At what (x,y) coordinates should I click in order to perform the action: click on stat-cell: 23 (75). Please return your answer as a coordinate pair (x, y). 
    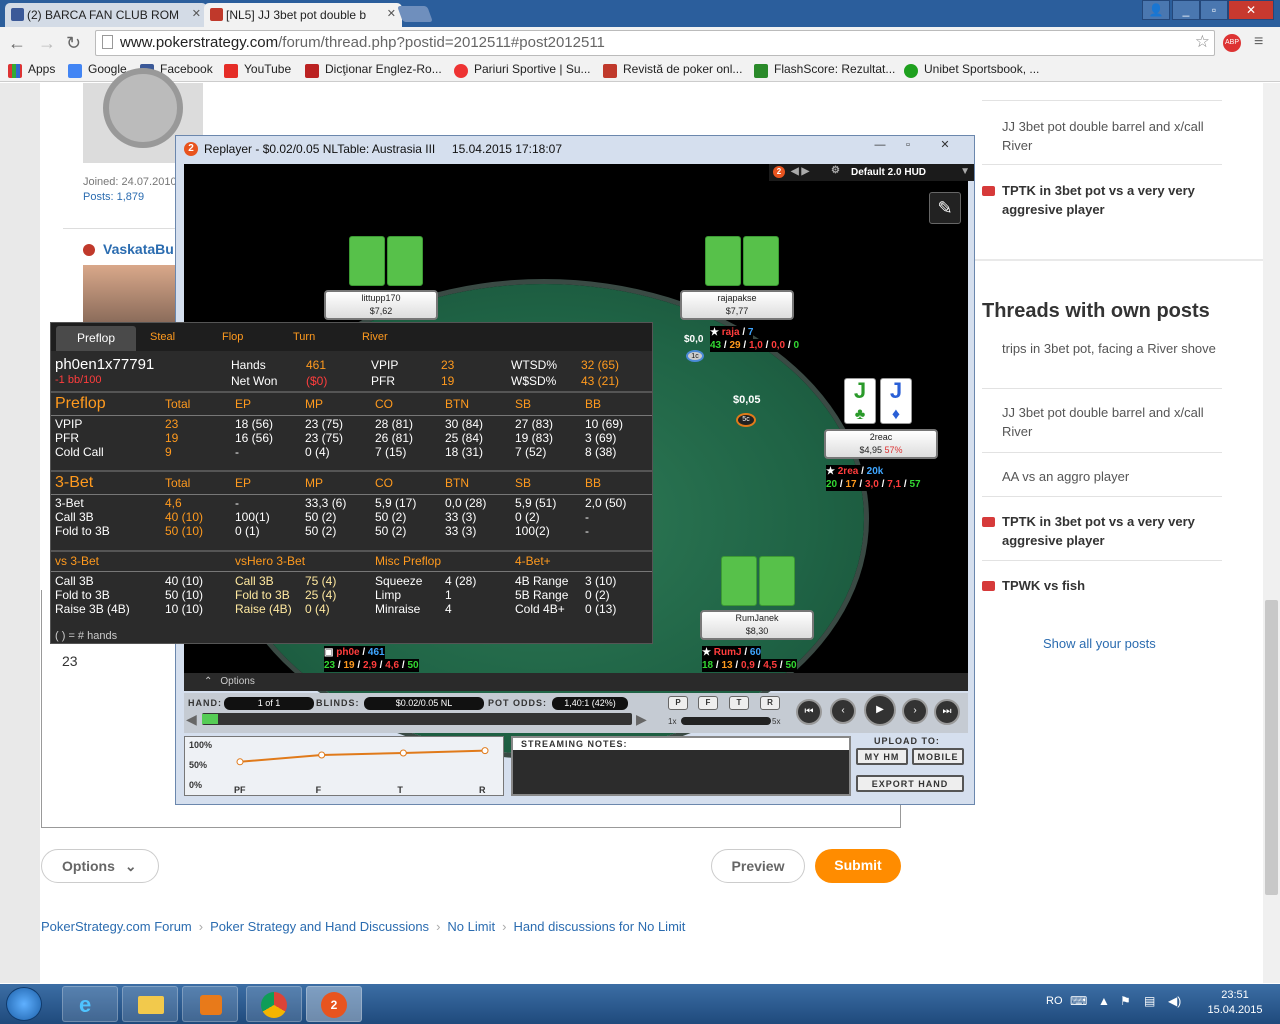
    Looking at the image, I should click on (324, 438).